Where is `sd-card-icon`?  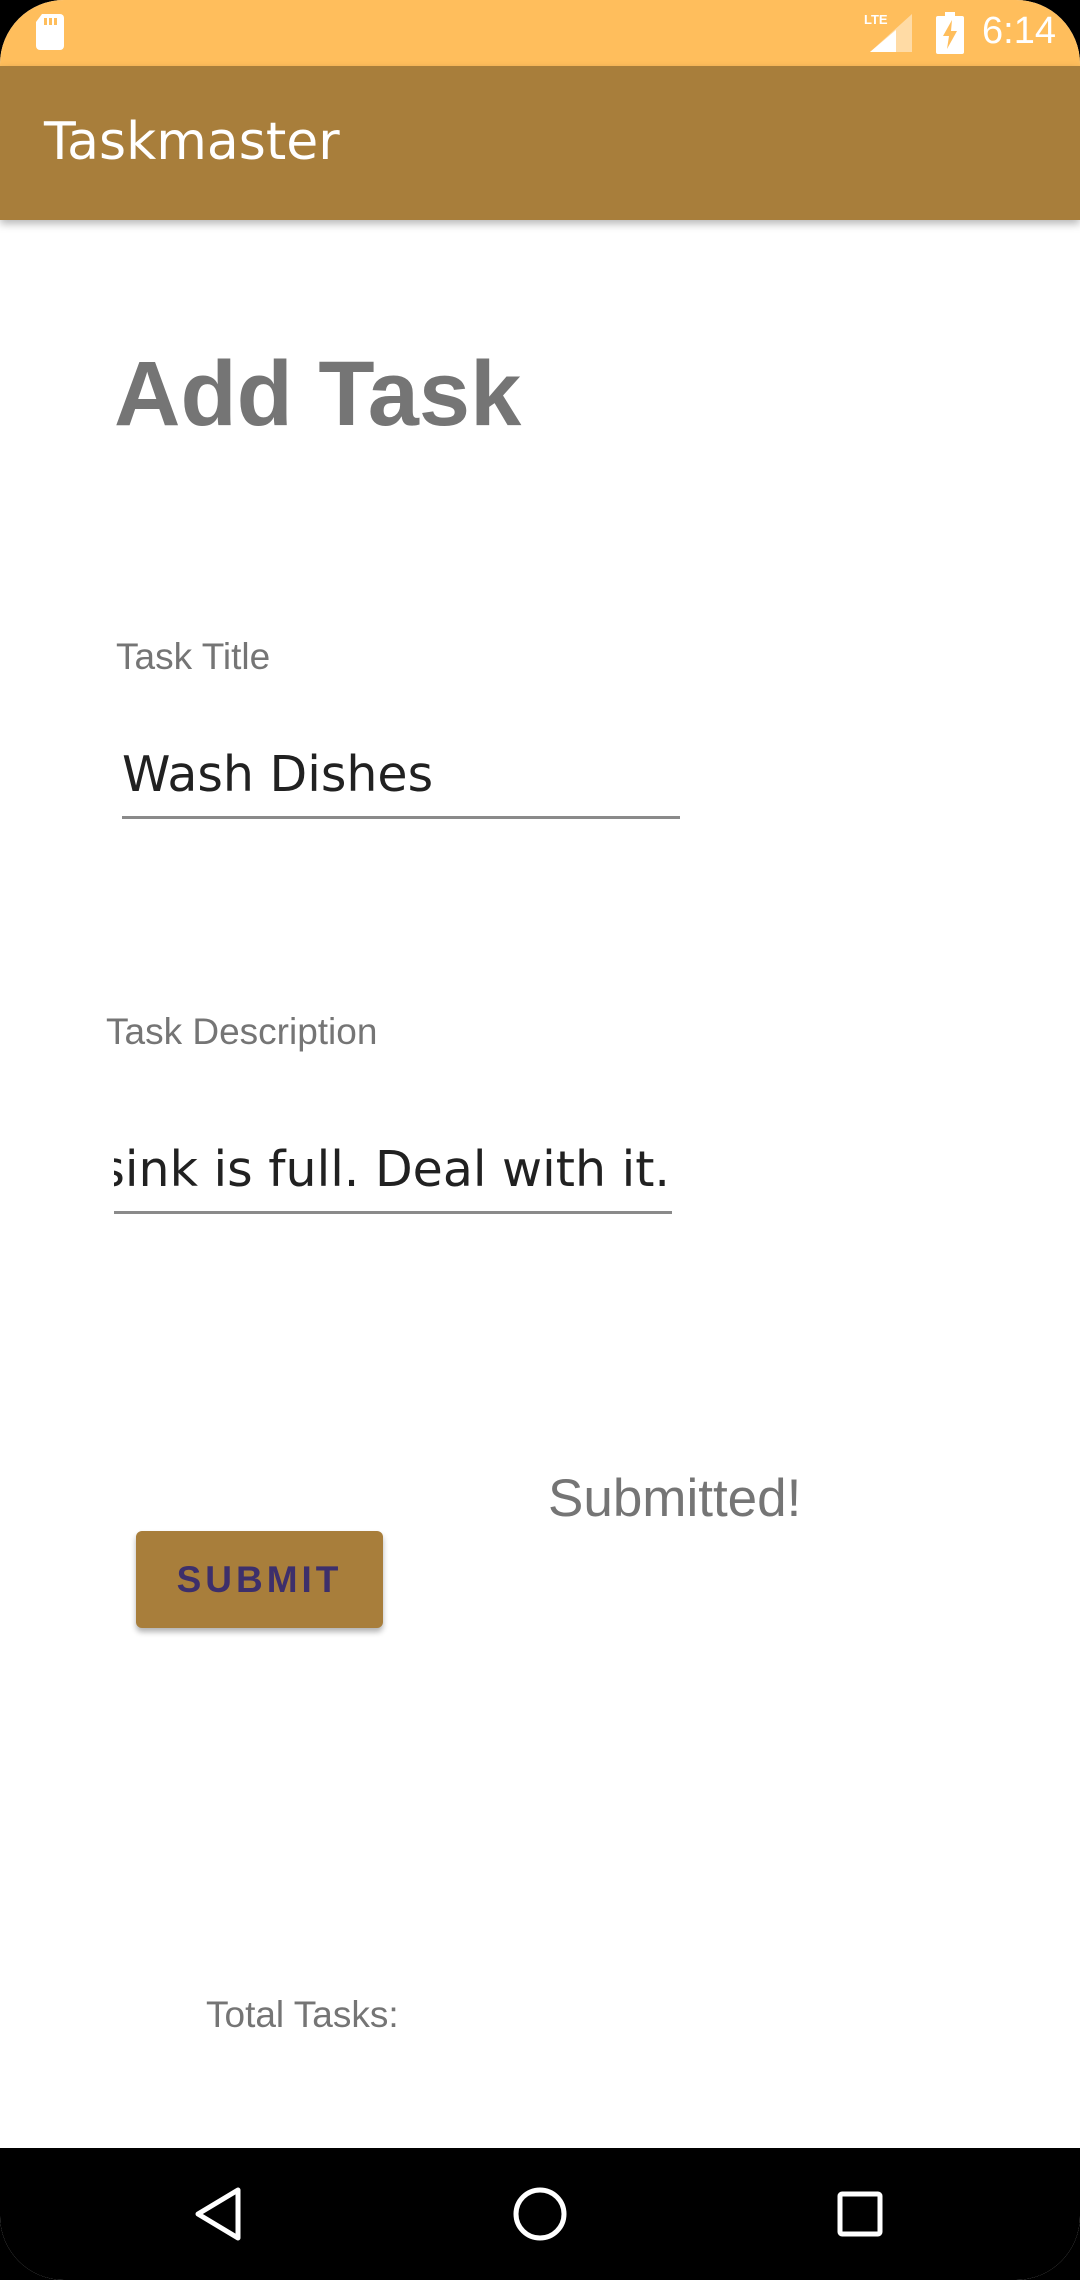 sd-card-icon is located at coordinates (50, 32).